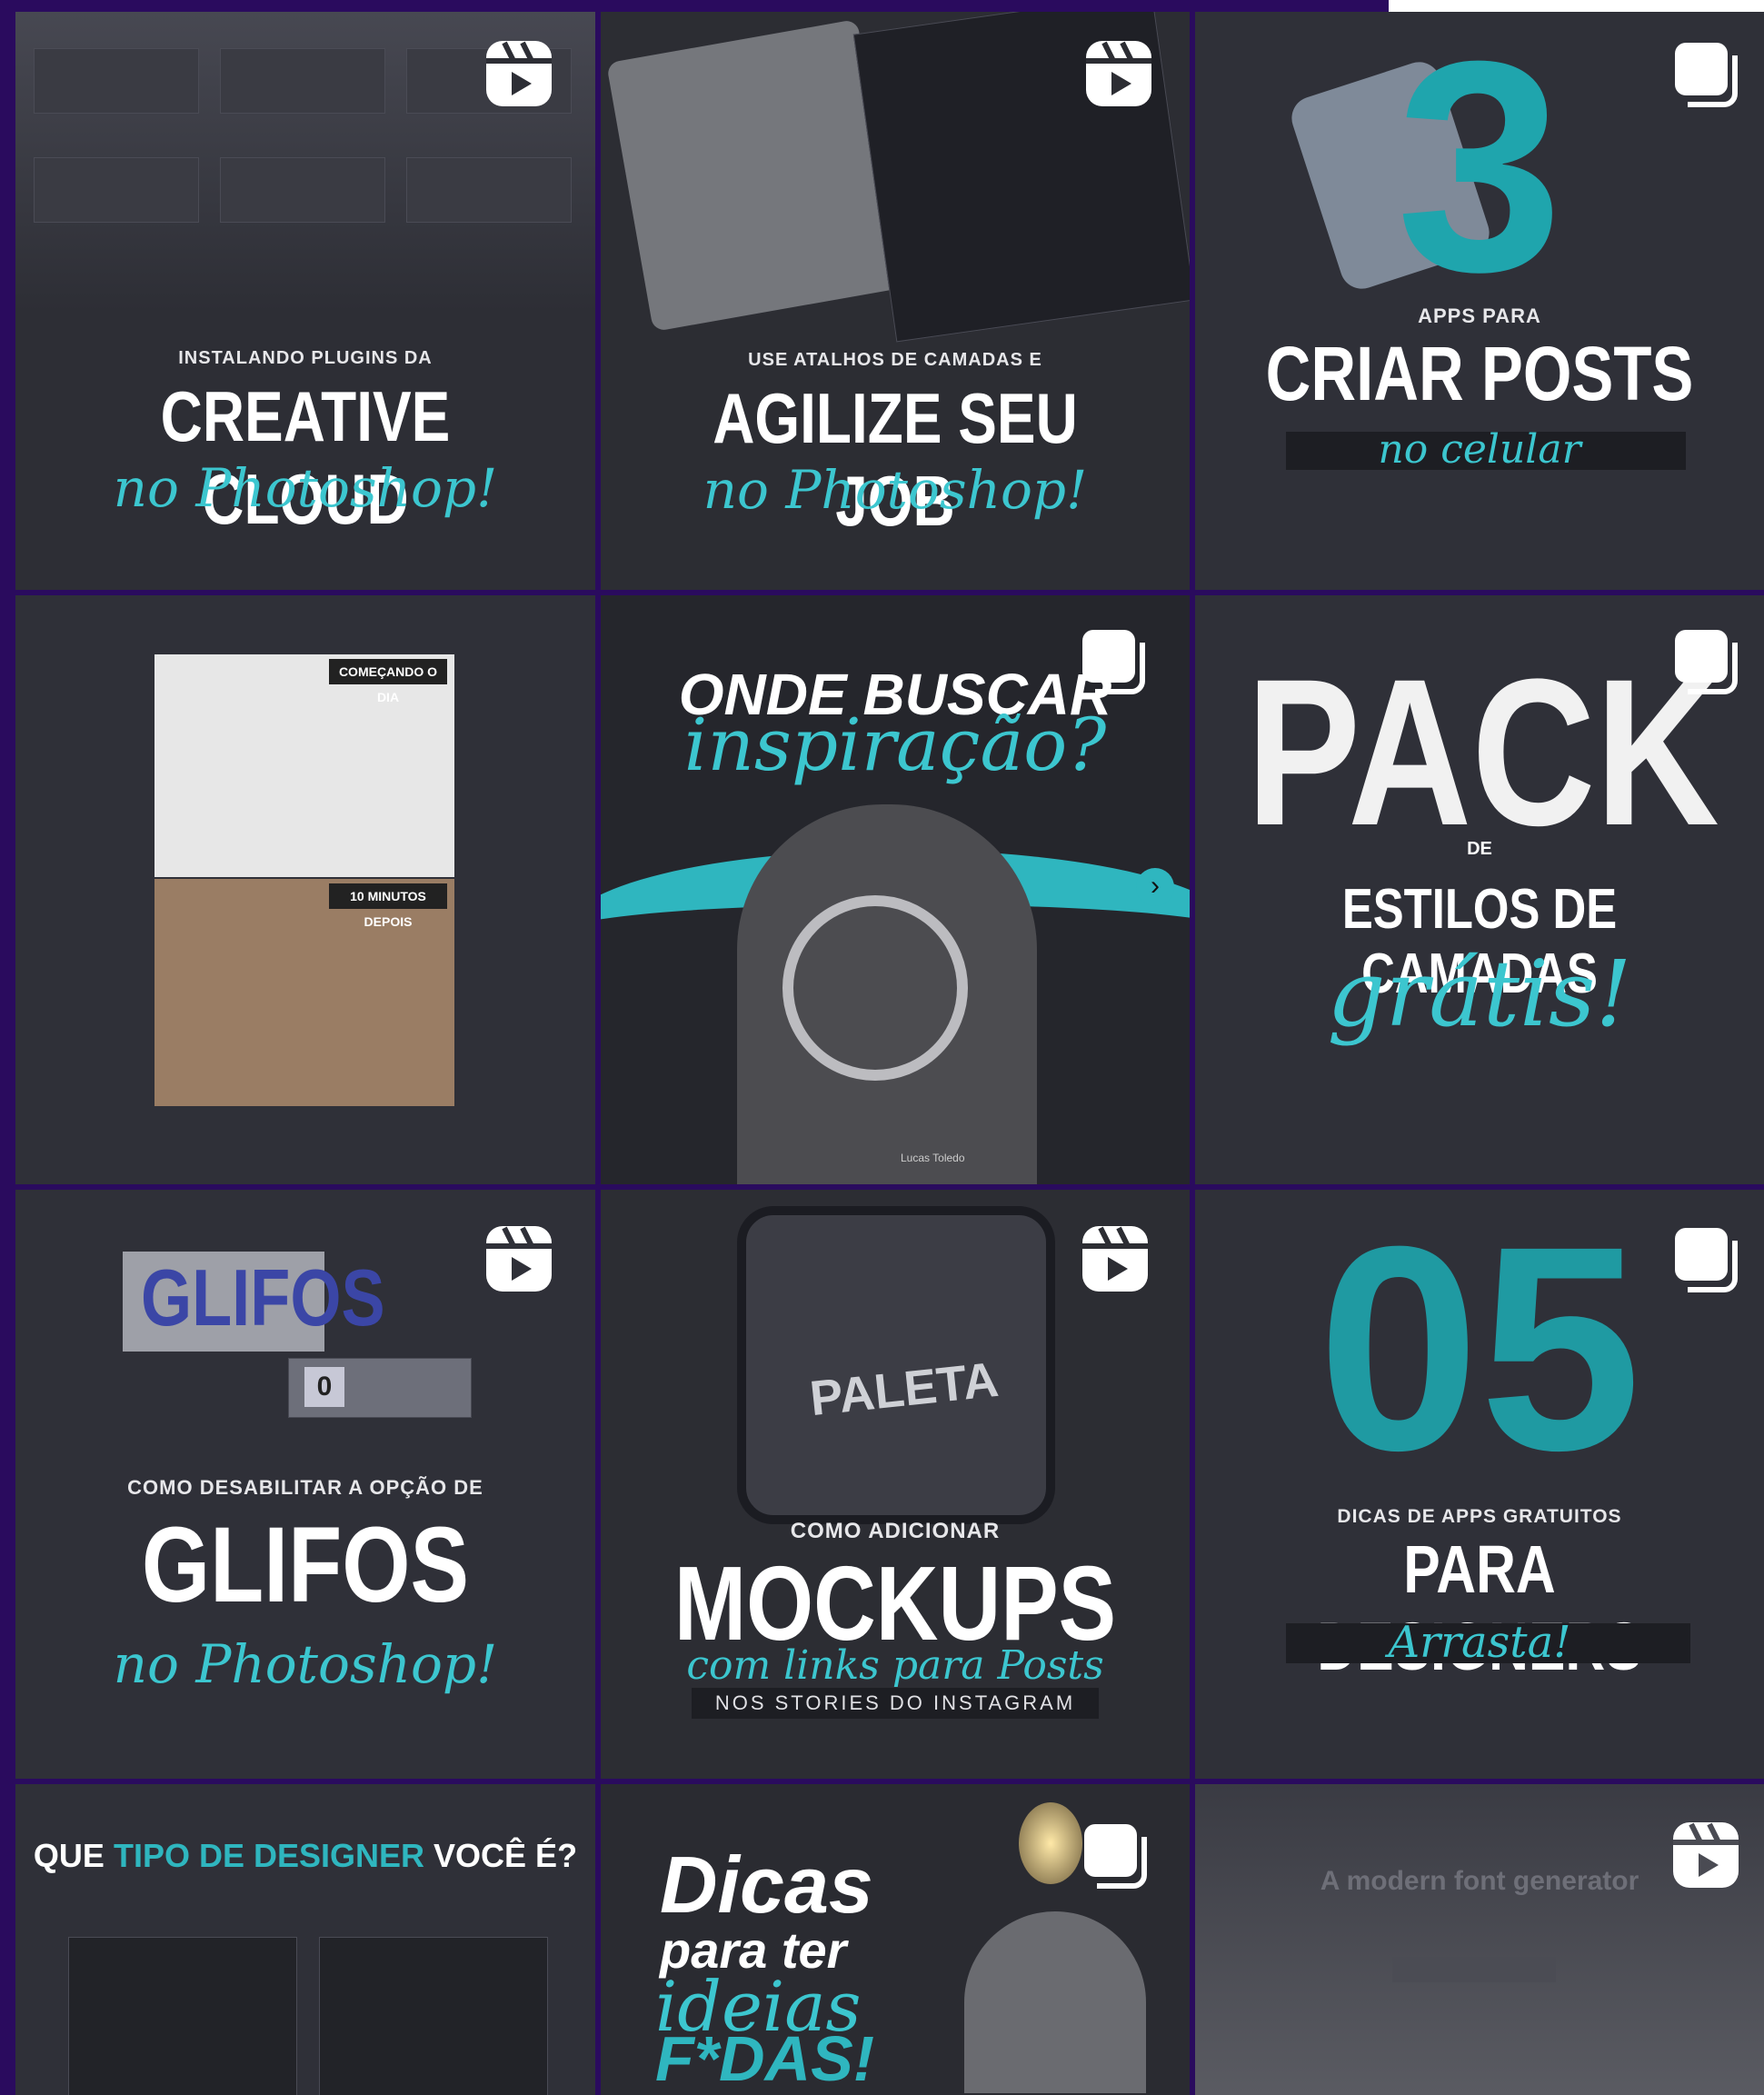 The height and width of the screenshot is (2095, 1764). I want to click on post-line: F*DAS!, so click(765, 2058).